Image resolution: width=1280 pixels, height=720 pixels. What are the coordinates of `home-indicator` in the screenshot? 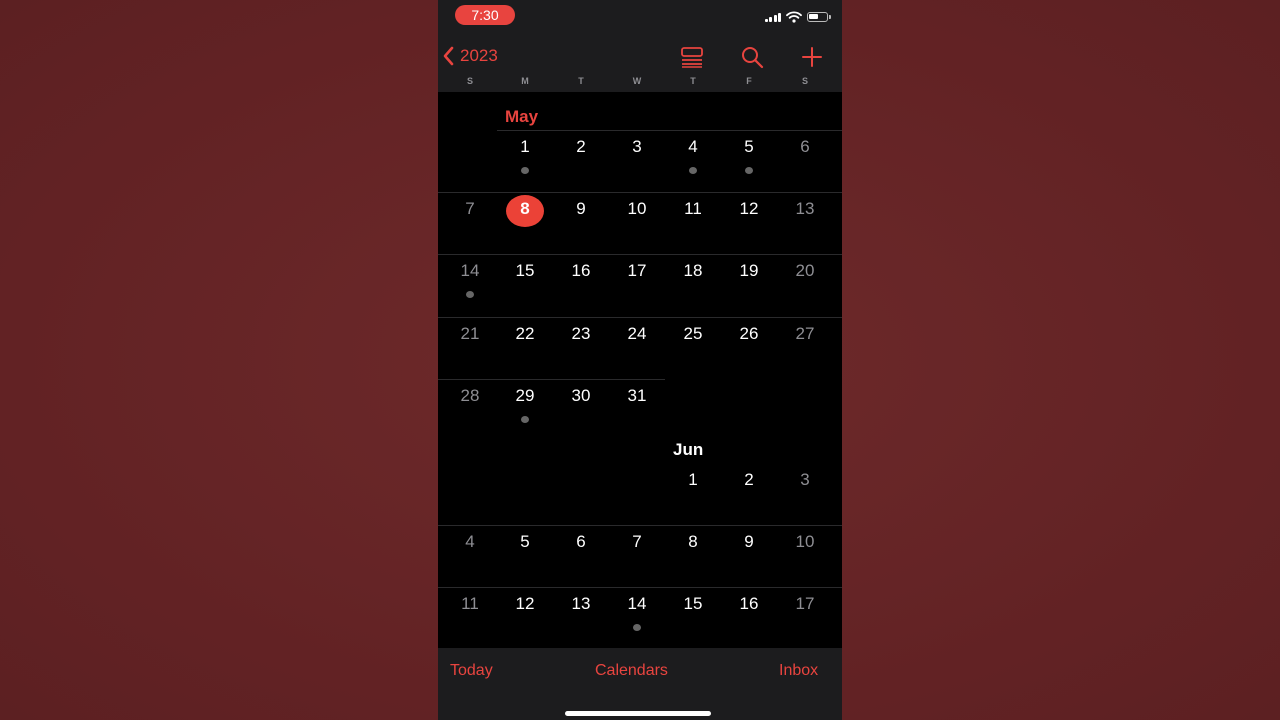 It's located at (638, 713).